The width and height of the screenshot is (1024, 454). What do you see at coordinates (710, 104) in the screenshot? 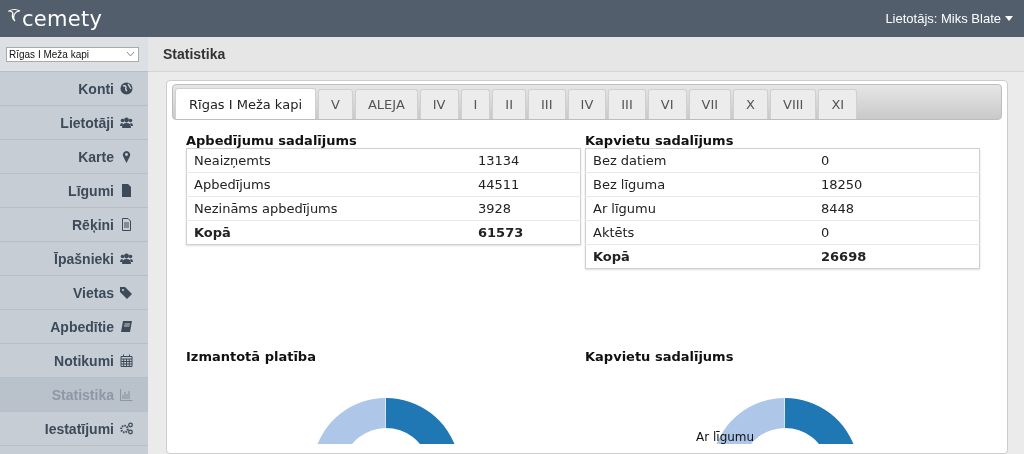
I see `tab: VII` at bounding box center [710, 104].